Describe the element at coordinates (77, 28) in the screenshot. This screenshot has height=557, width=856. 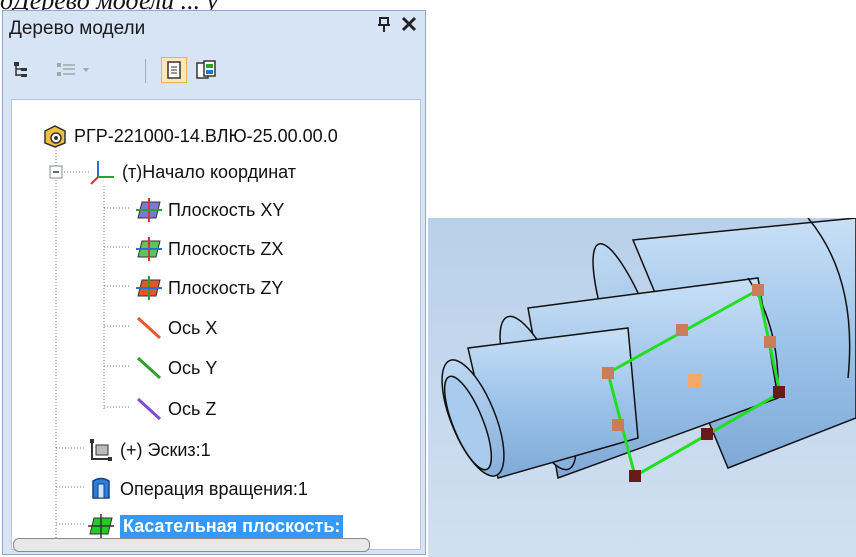
I see `panel-title: Дерево модели` at that location.